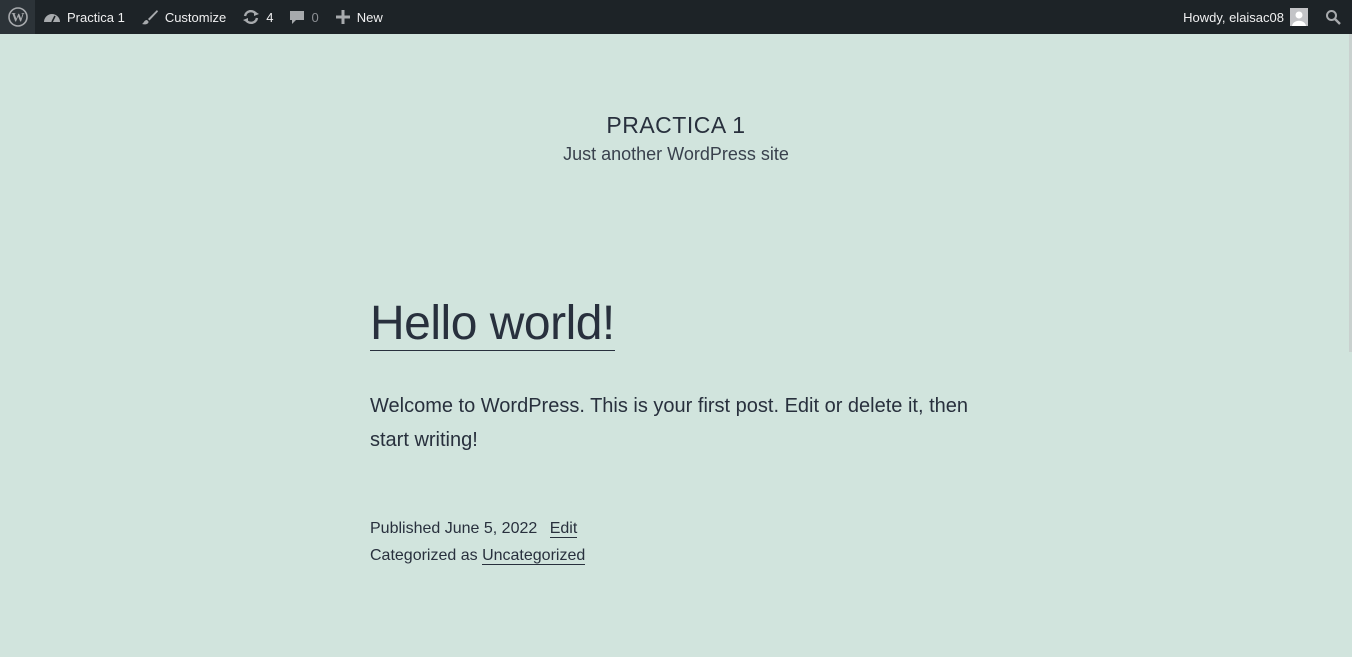 This screenshot has height=657, width=1352. Describe the element at coordinates (1299, 17) in the screenshot. I see `avatar` at that location.